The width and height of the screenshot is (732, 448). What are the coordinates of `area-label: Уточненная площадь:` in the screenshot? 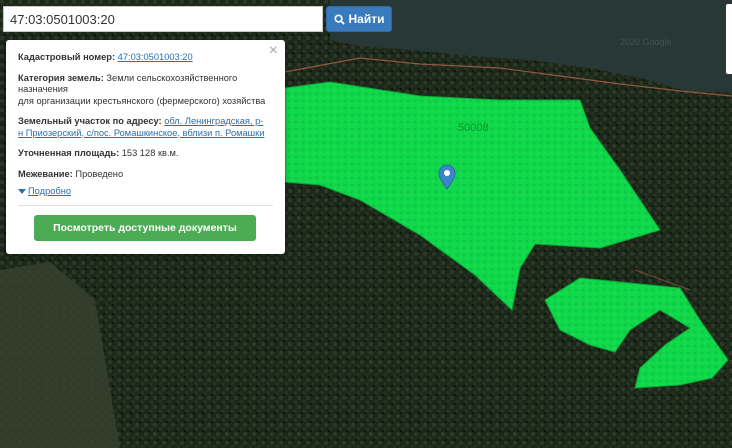 It's located at (69, 153).